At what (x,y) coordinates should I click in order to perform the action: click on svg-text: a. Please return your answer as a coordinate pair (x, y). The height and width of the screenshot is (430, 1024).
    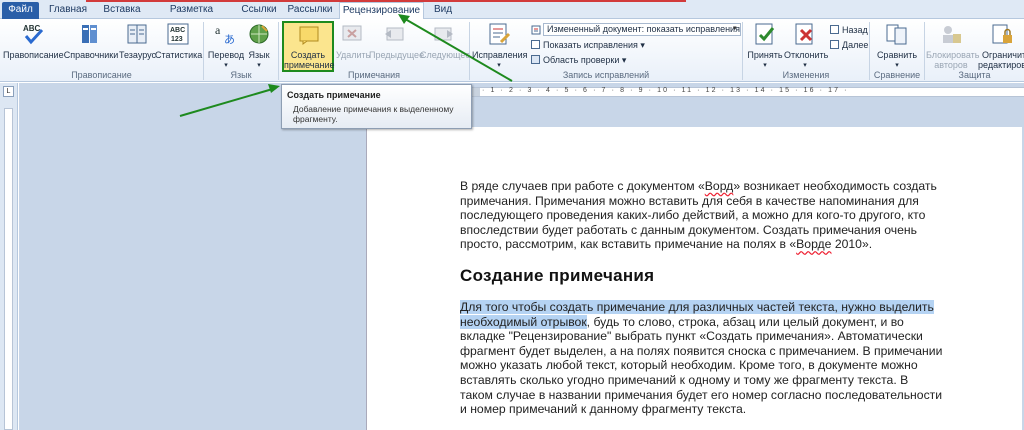
    Looking at the image, I should click on (218, 30).